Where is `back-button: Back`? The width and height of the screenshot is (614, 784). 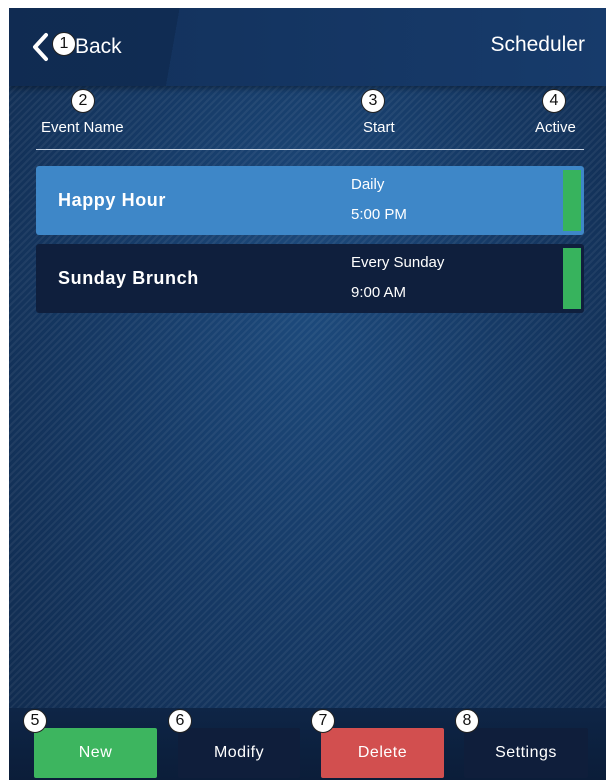 back-button: Back is located at coordinates (76, 47).